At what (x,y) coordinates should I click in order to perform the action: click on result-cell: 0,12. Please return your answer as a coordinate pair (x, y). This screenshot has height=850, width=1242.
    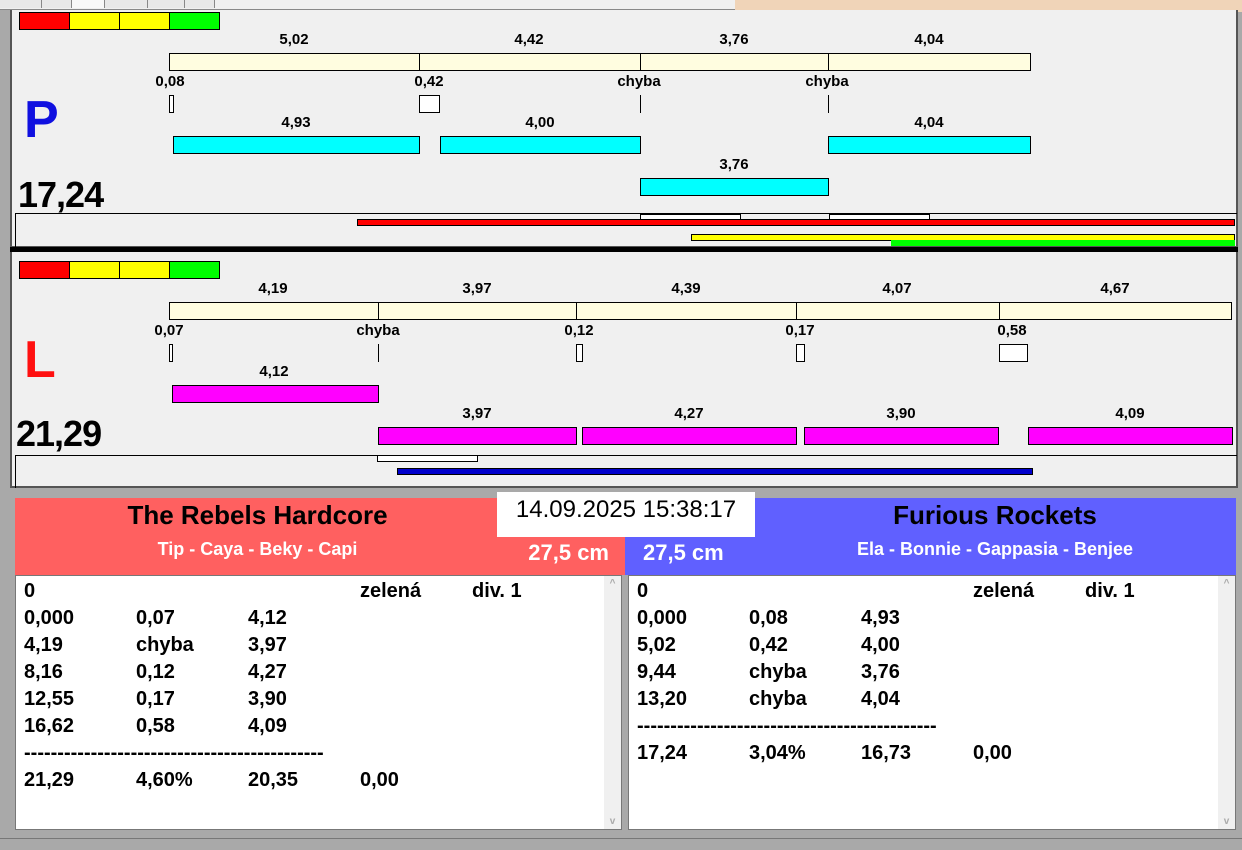
    Looking at the image, I should click on (155, 672).